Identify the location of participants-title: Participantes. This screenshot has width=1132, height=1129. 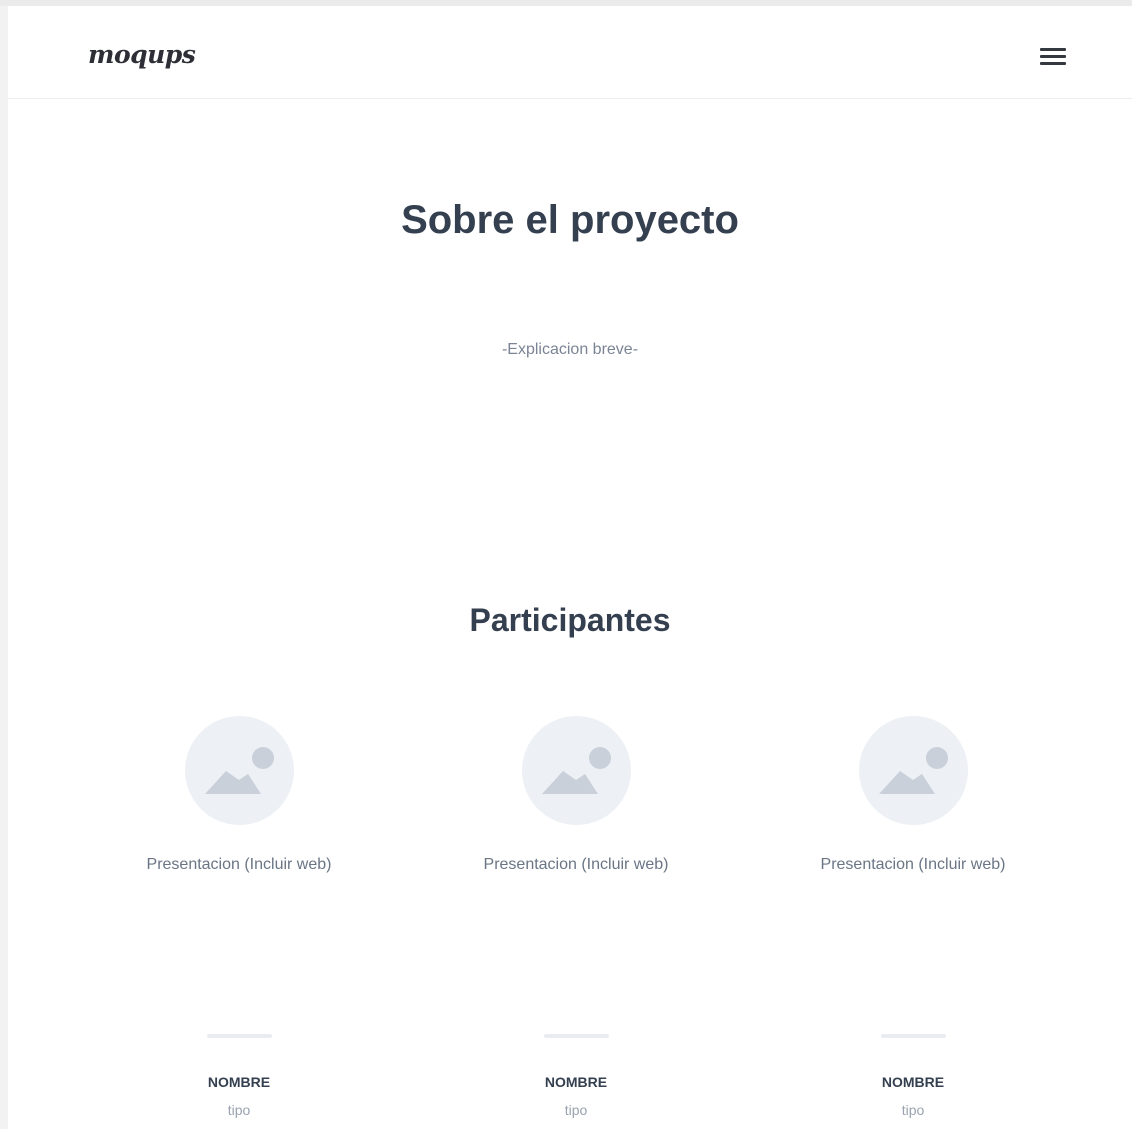
(570, 620).